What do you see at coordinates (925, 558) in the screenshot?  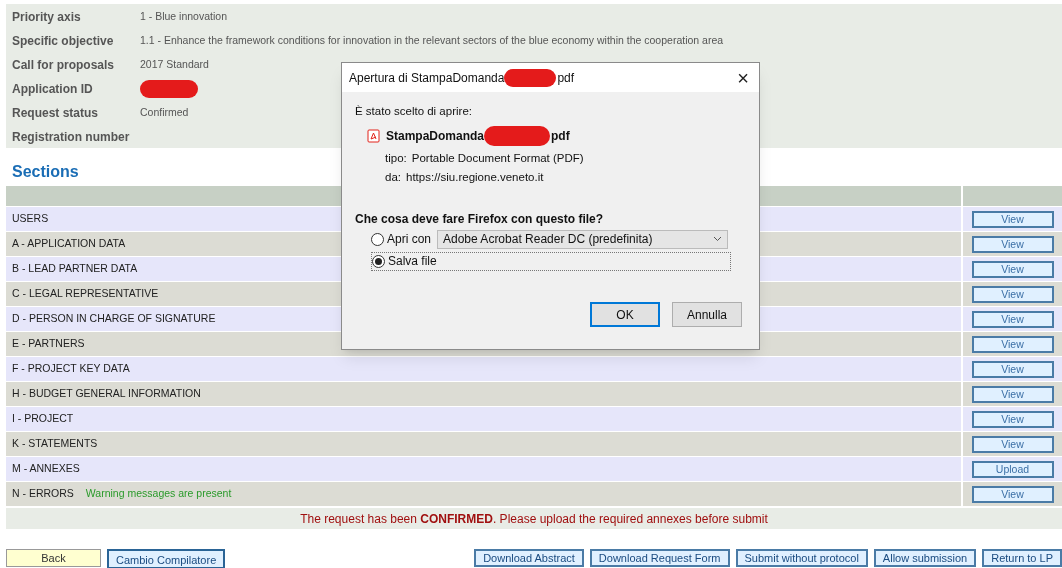 I see `action-button: Allow submission` at bounding box center [925, 558].